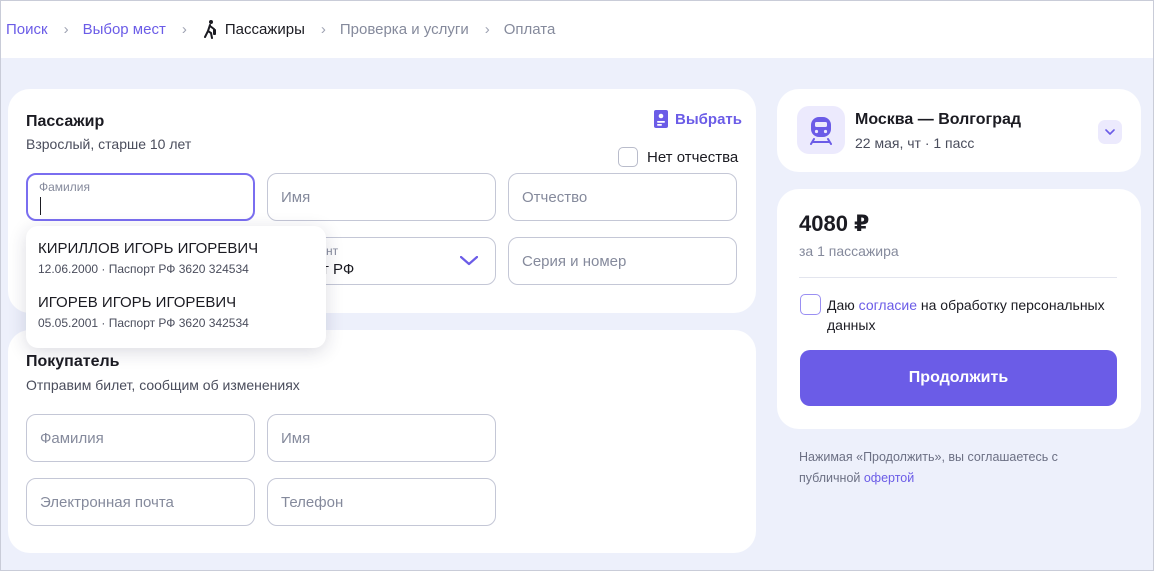  What do you see at coordinates (296, 197) in the screenshot?
I see `name-placeholder: Имя` at bounding box center [296, 197].